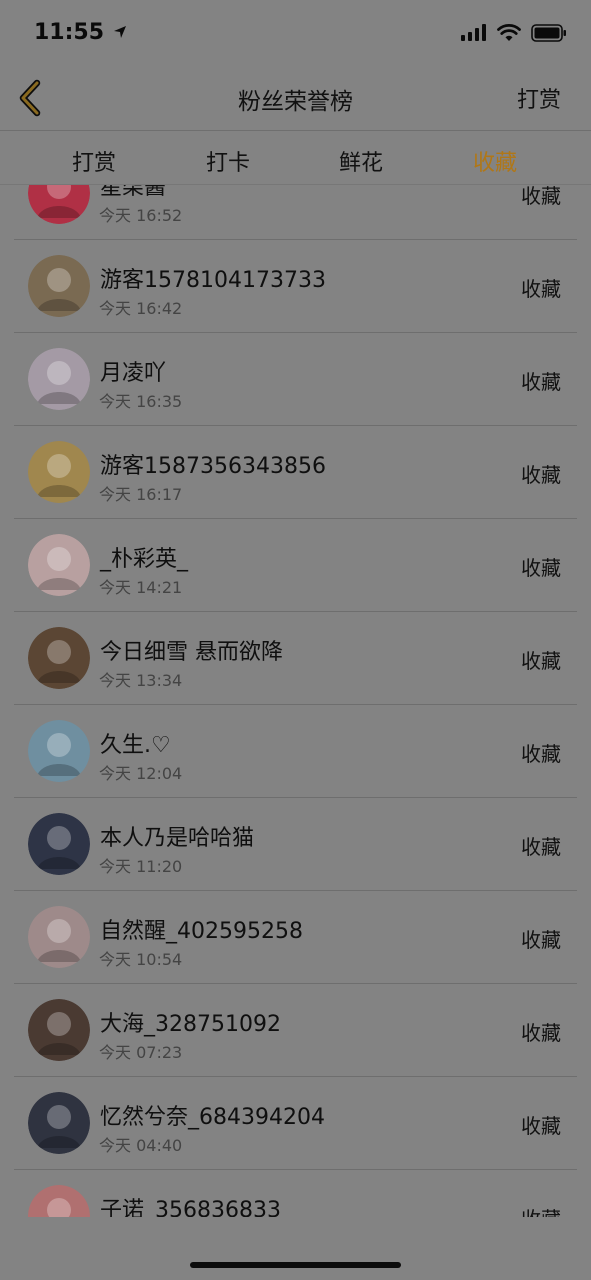 The width and height of the screenshot is (591, 1280). I want to click on timestamp: 今天 16:17, so click(141, 494).